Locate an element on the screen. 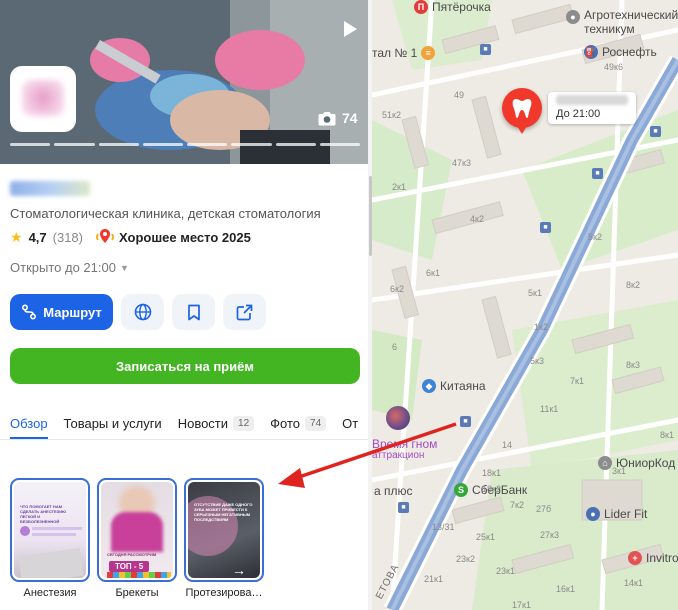 This screenshot has height=610, width=678. photo-counter: 74 is located at coordinates (338, 118).